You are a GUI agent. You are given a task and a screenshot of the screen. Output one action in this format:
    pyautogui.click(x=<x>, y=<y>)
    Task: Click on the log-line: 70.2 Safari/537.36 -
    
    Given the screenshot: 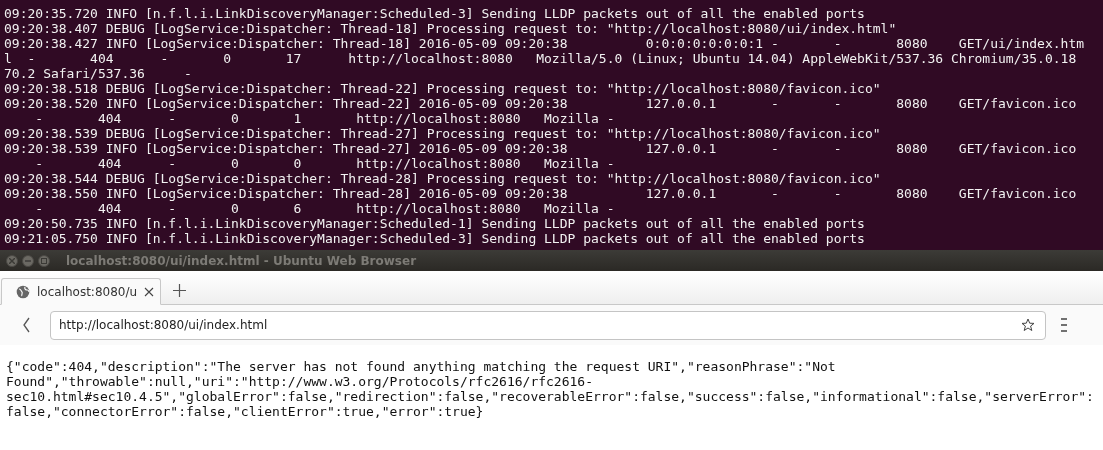 What is the action you would take?
    pyautogui.click(x=98, y=73)
    